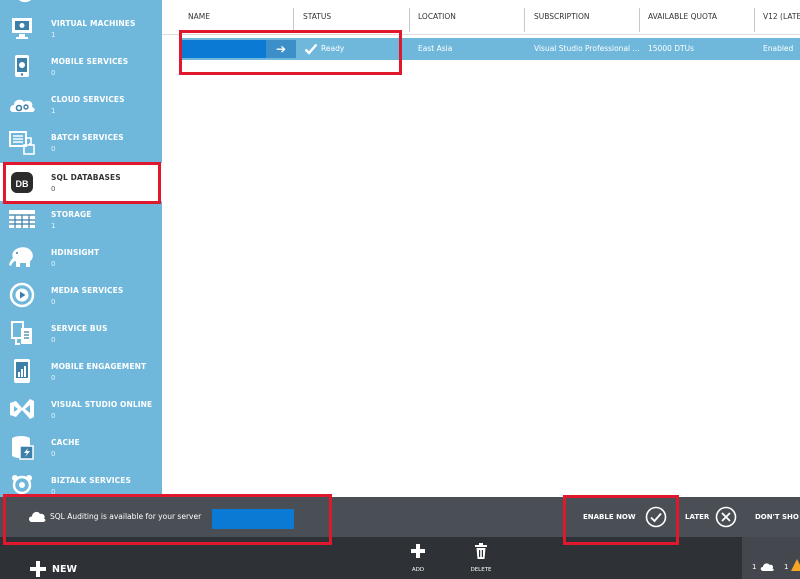 Image resolution: width=800 pixels, height=579 pixels. I want to click on sidebar-item-biztalk-services: BIZTALK SERVICES 0, so click(81, 481).